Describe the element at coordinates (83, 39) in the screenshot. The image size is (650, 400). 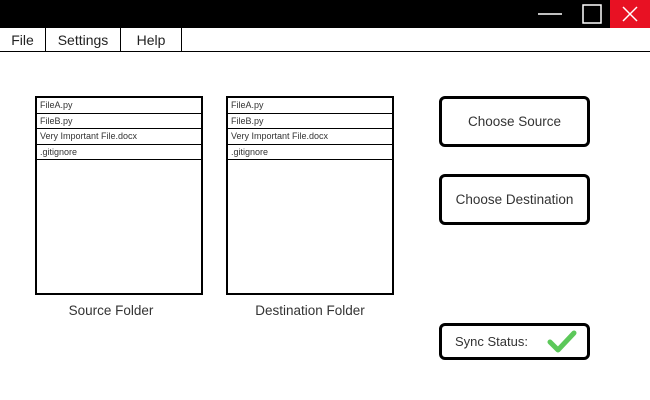
I see `menu-settings: Settings` at that location.